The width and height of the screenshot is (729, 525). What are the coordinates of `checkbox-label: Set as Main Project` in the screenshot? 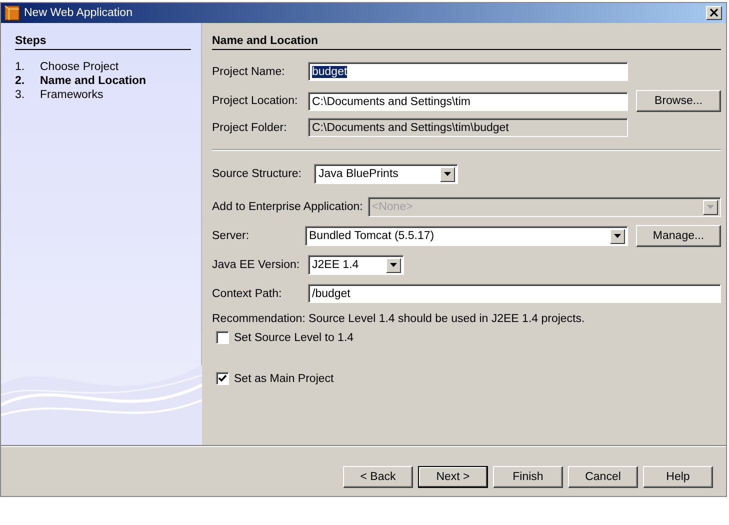 It's located at (284, 378).